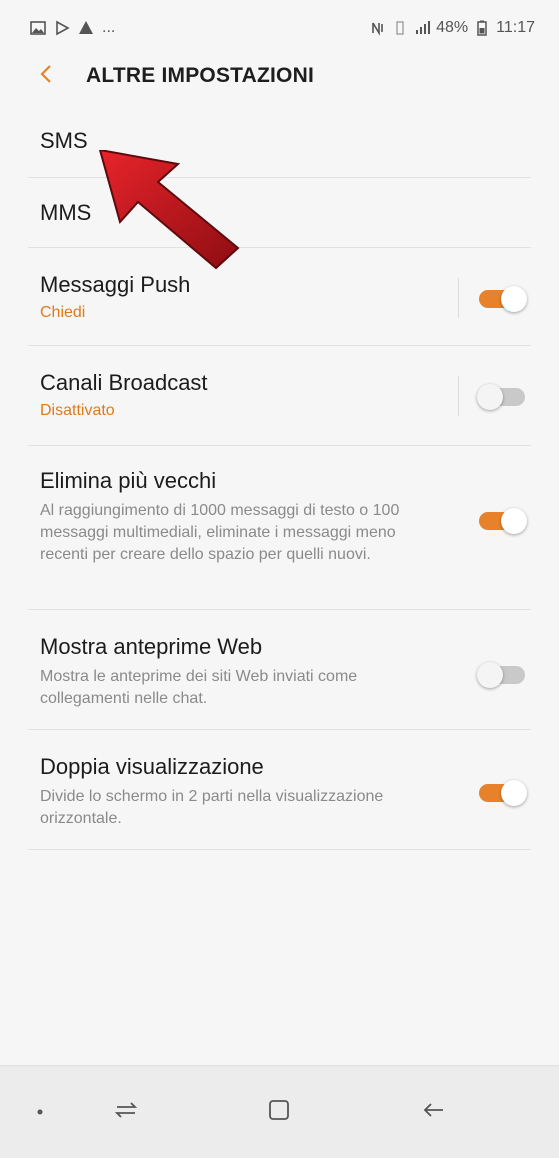 Image resolution: width=559 pixels, height=1158 pixels. I want to click on broadcast-toggle, so click(502, 397).